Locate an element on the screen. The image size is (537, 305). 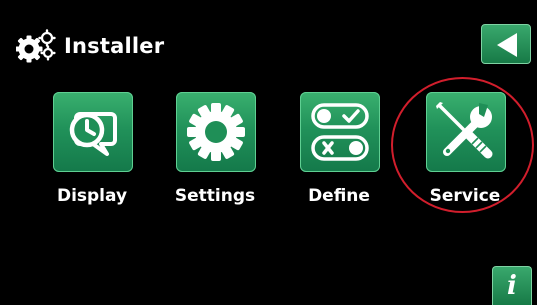
settings-menu-item: Settings is located at coordinates (214, 152).